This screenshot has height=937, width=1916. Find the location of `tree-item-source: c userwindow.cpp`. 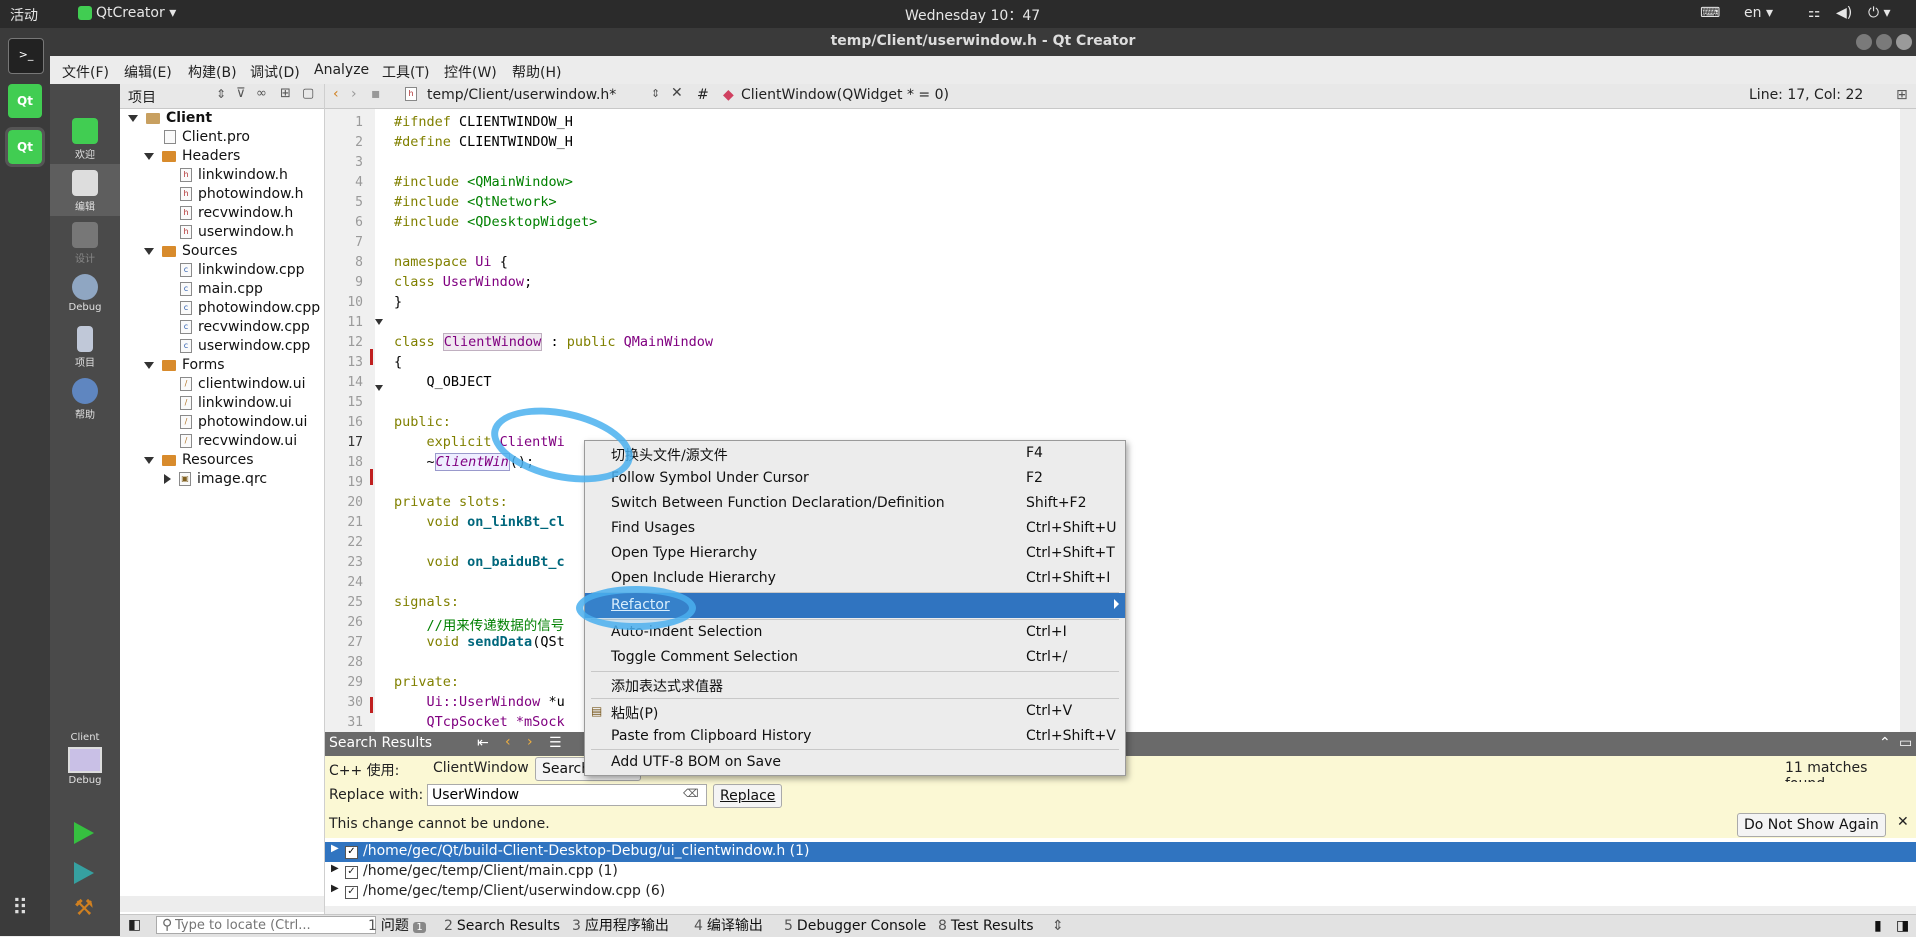

tree-item-source: c userwindow.cpp is located at coordinates (245, 346).